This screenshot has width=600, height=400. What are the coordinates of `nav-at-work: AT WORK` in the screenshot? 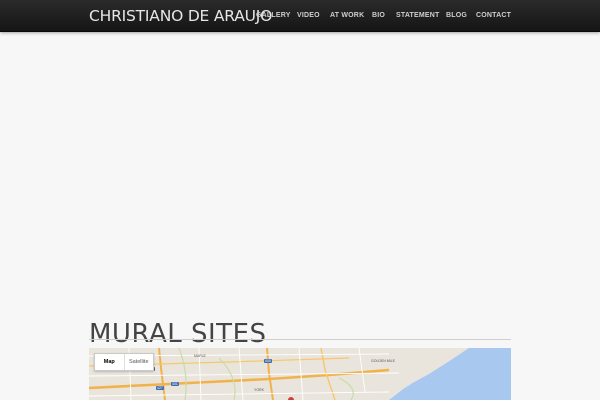 It's located at (347, 15).